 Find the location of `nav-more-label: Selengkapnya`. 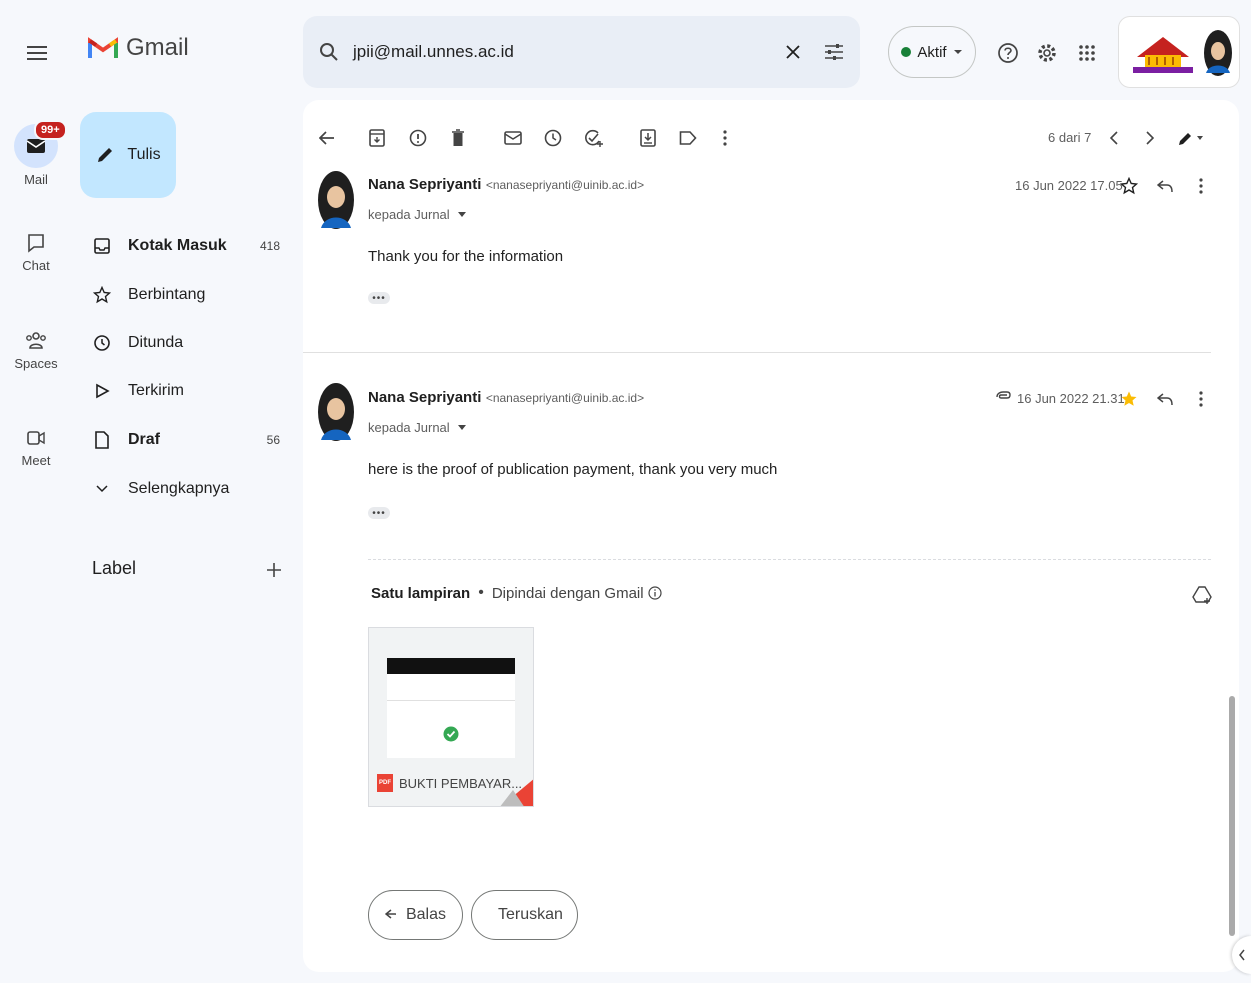

nav-more-label: Selengkapnya is located at coordinates (179, 488).